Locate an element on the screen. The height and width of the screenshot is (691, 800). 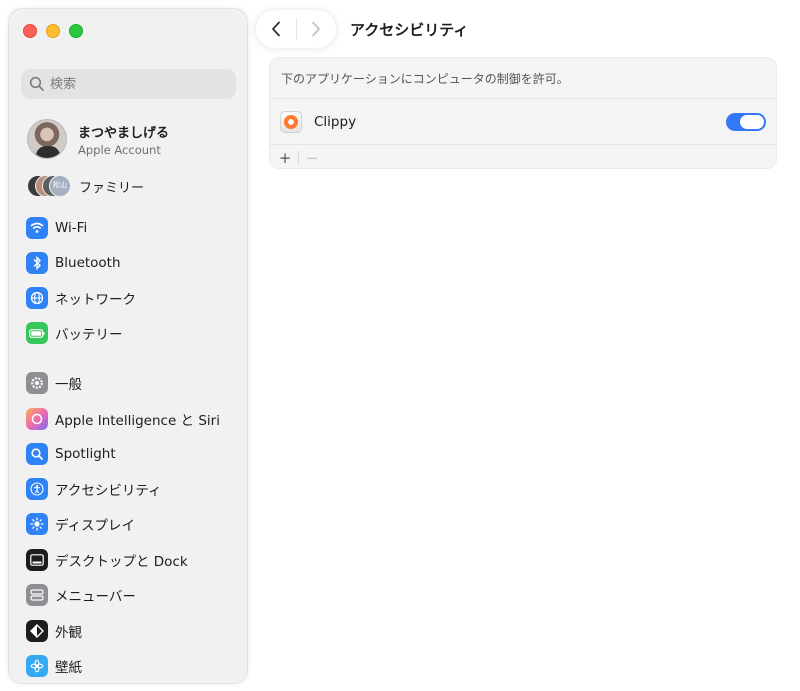
clippy-app-icon is located at coordinates (291, 121).